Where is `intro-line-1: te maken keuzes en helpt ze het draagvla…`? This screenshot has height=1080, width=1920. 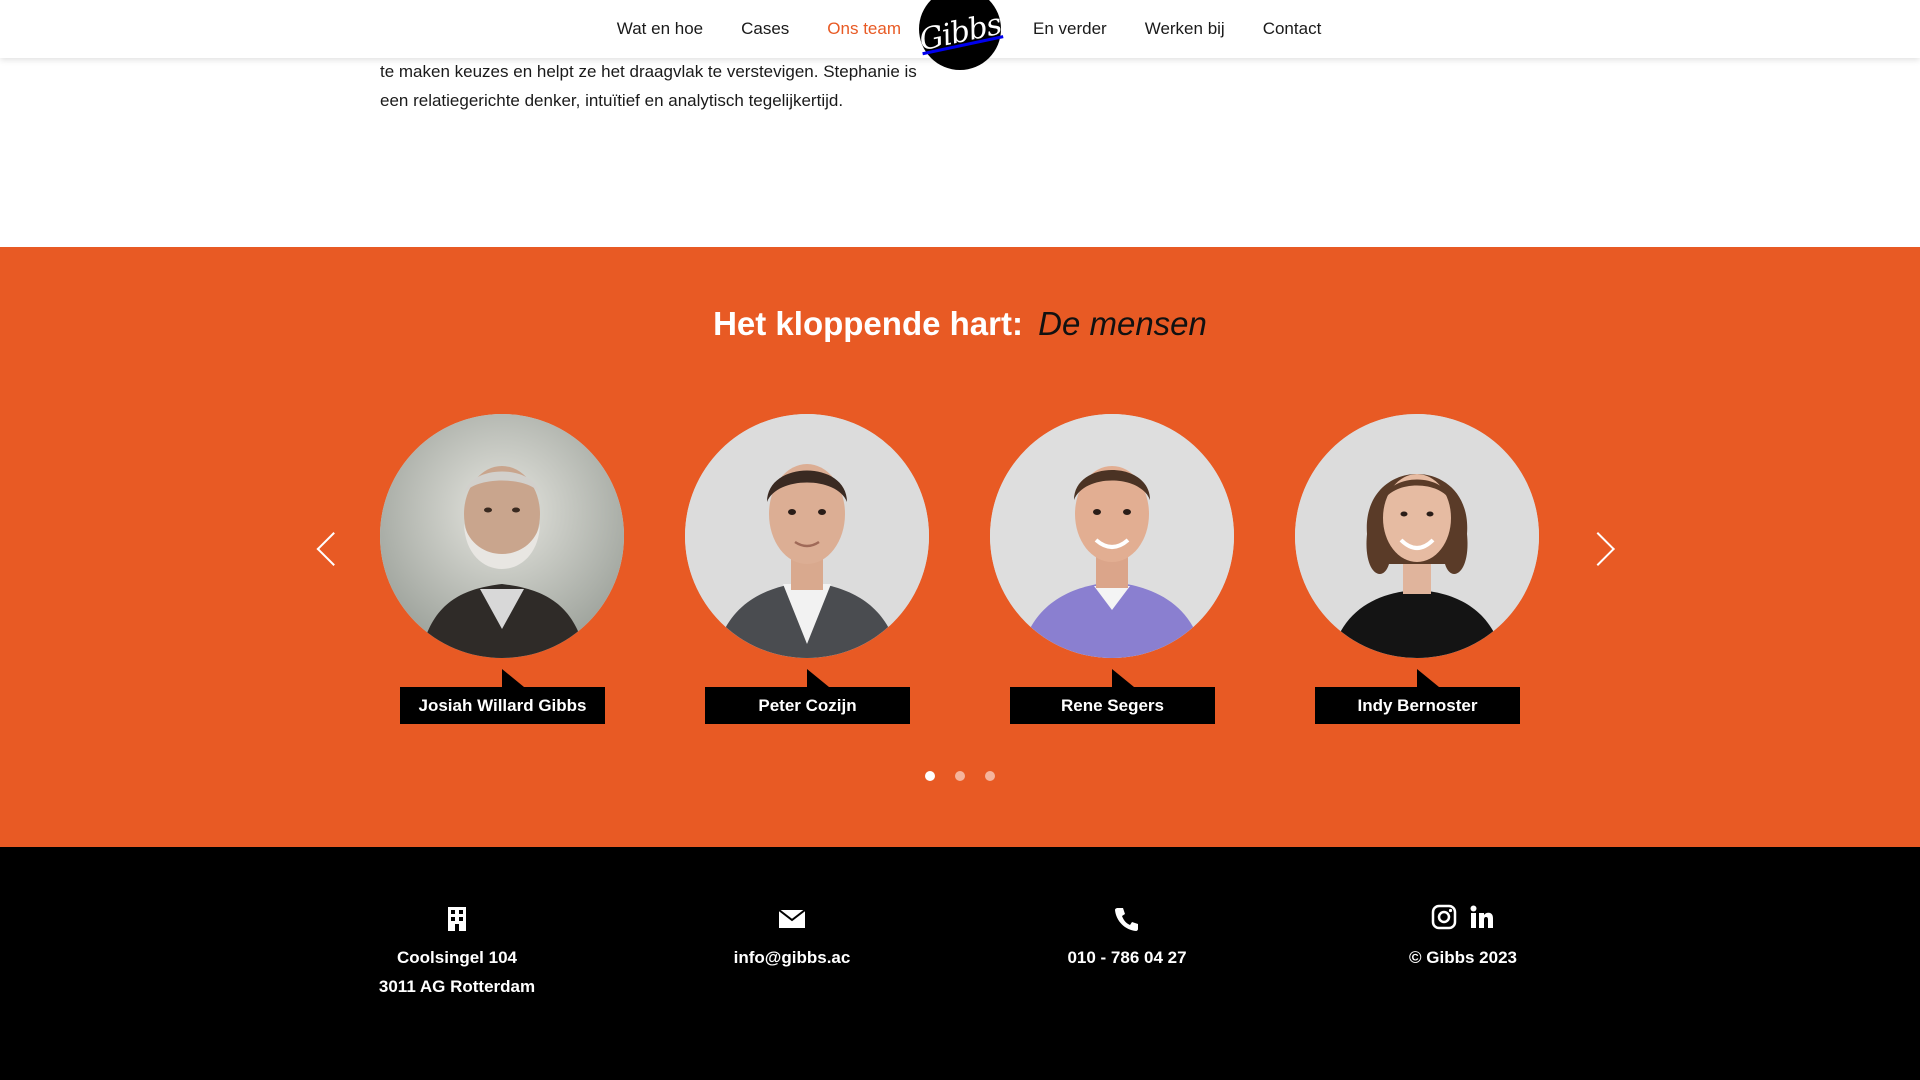 intro-line-1: te maken keuzes en helpt ze het draagvla… is located at coordinates (648, 71).